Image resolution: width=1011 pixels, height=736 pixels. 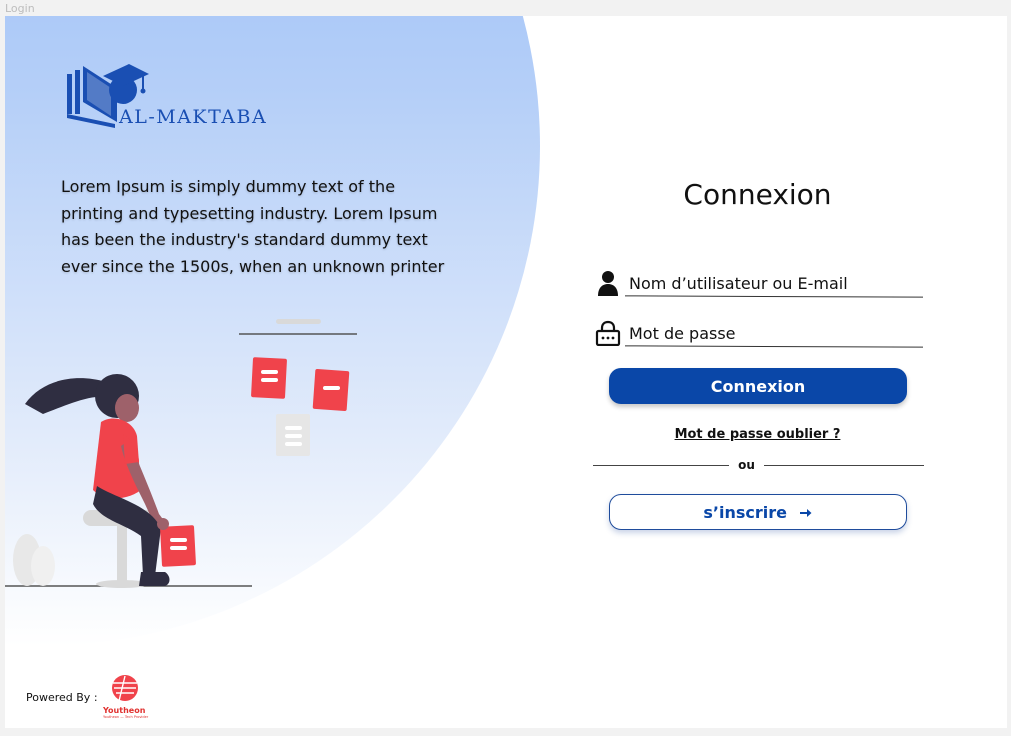 I want to click on username-input, so click(x=776, y=283).